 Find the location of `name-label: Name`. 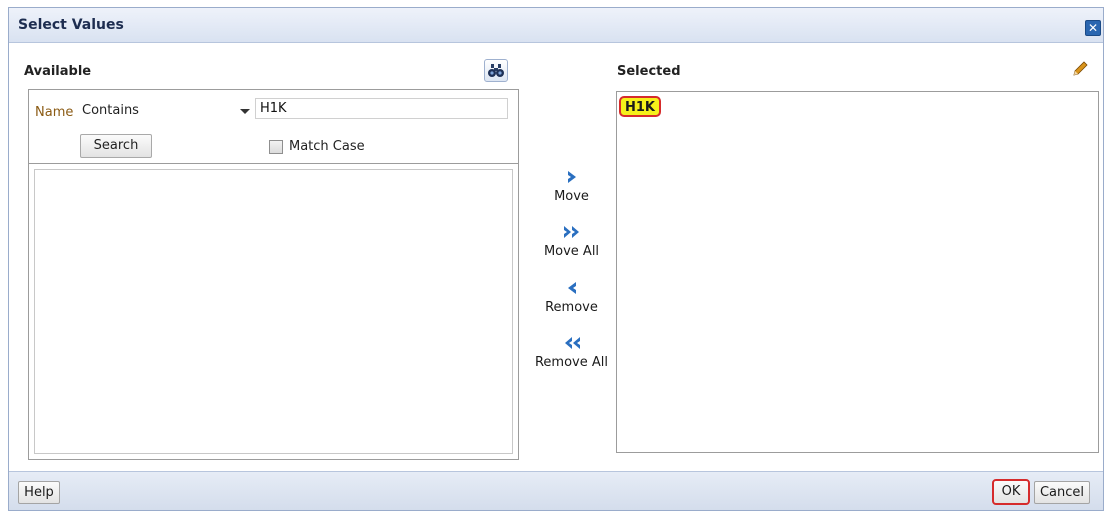

name-label: Name is located at coordinates (54, 112).